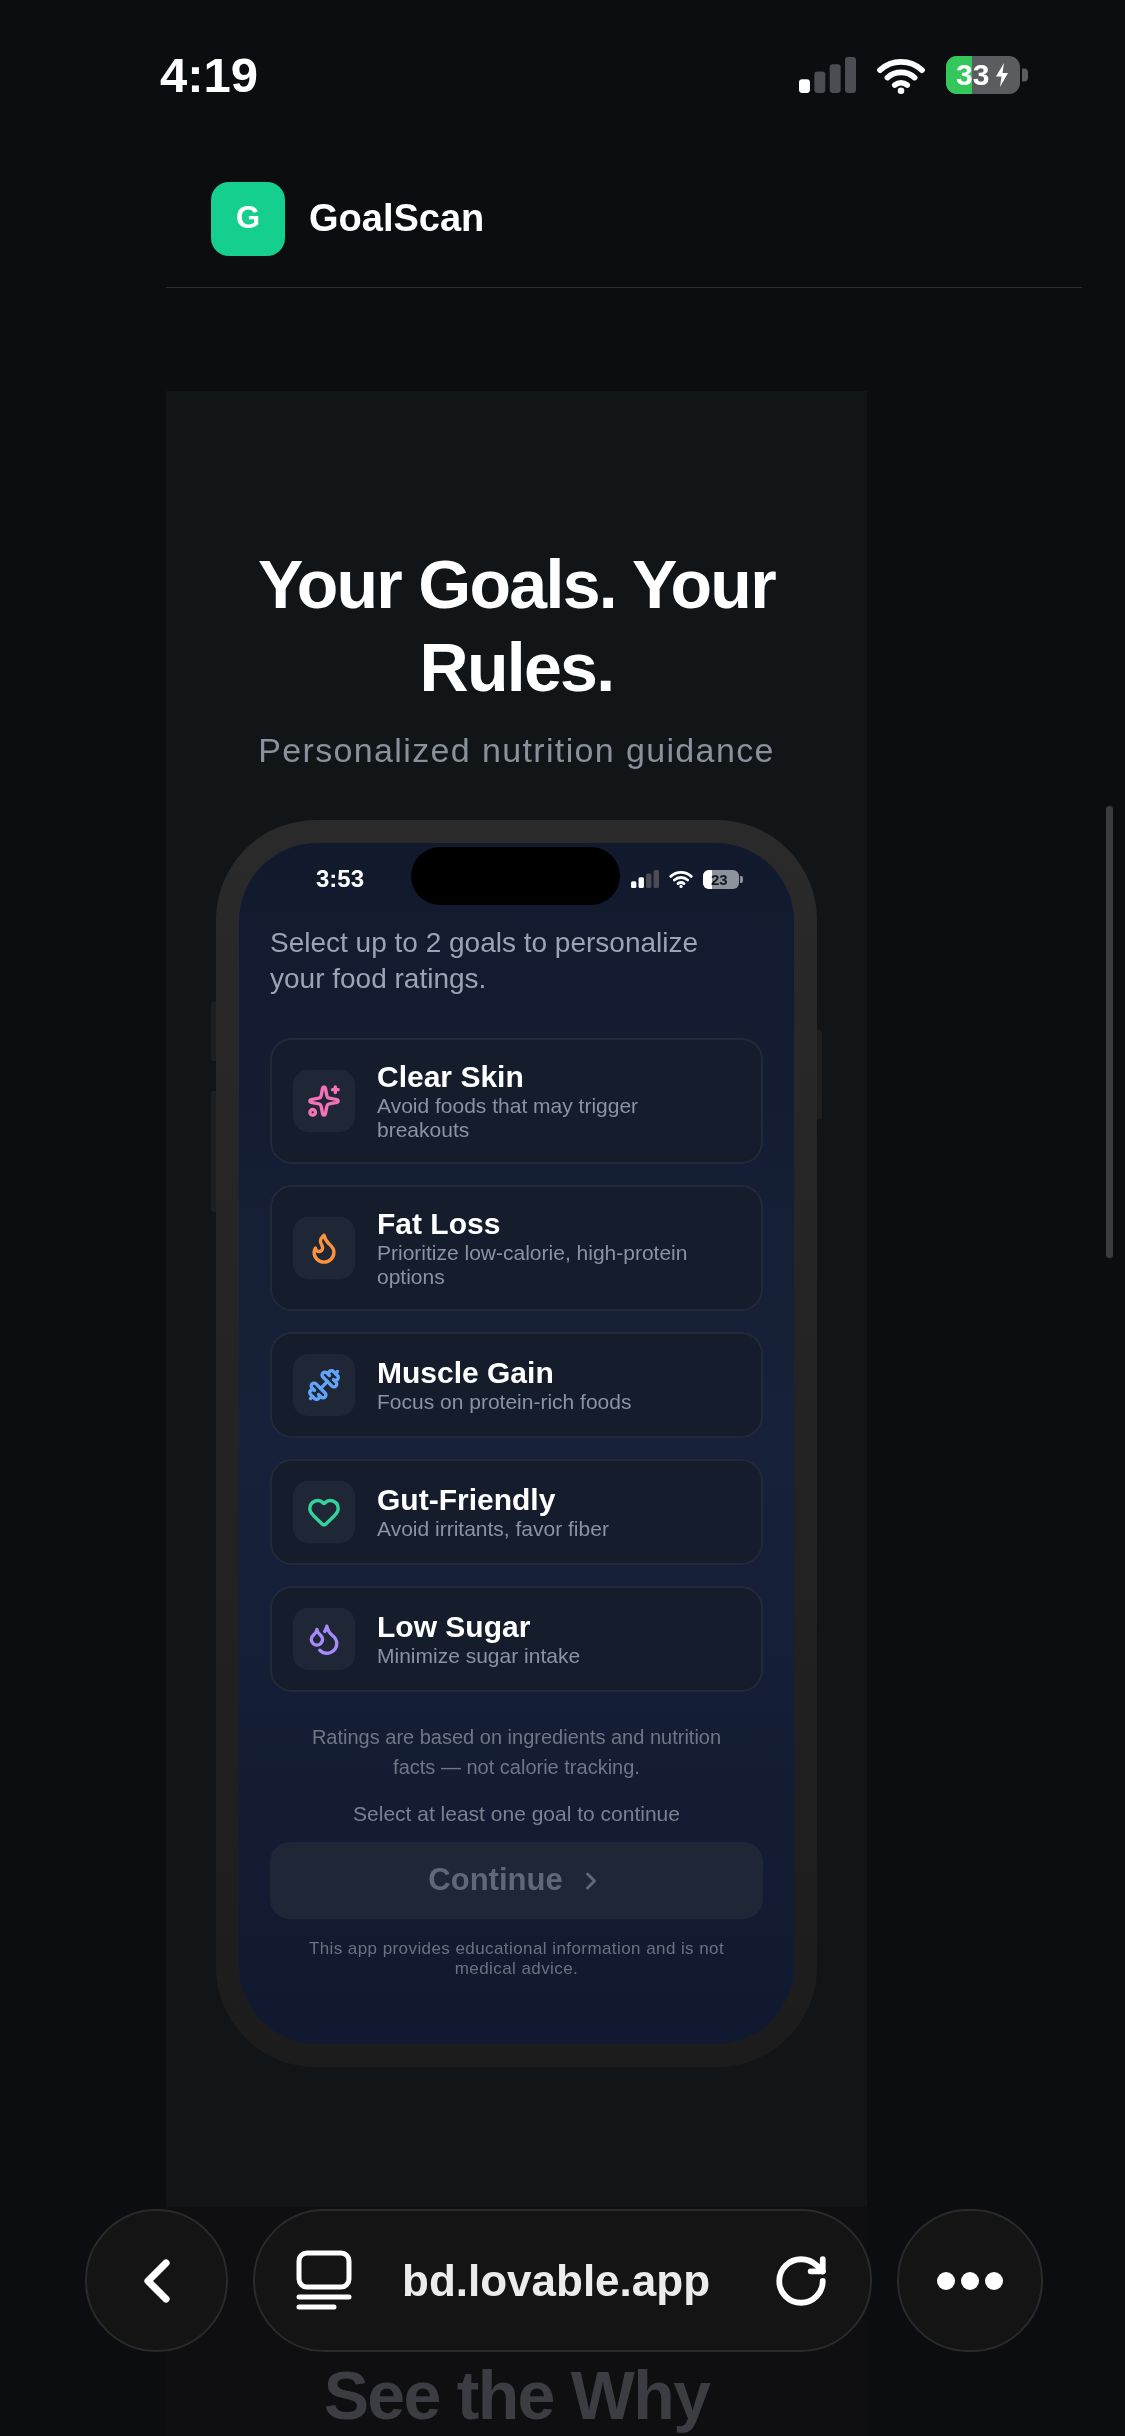  I want to click on ratings-note: Ratings are based on ingredients and nutrition facts — not calorie tracking., so click(516, 1752).